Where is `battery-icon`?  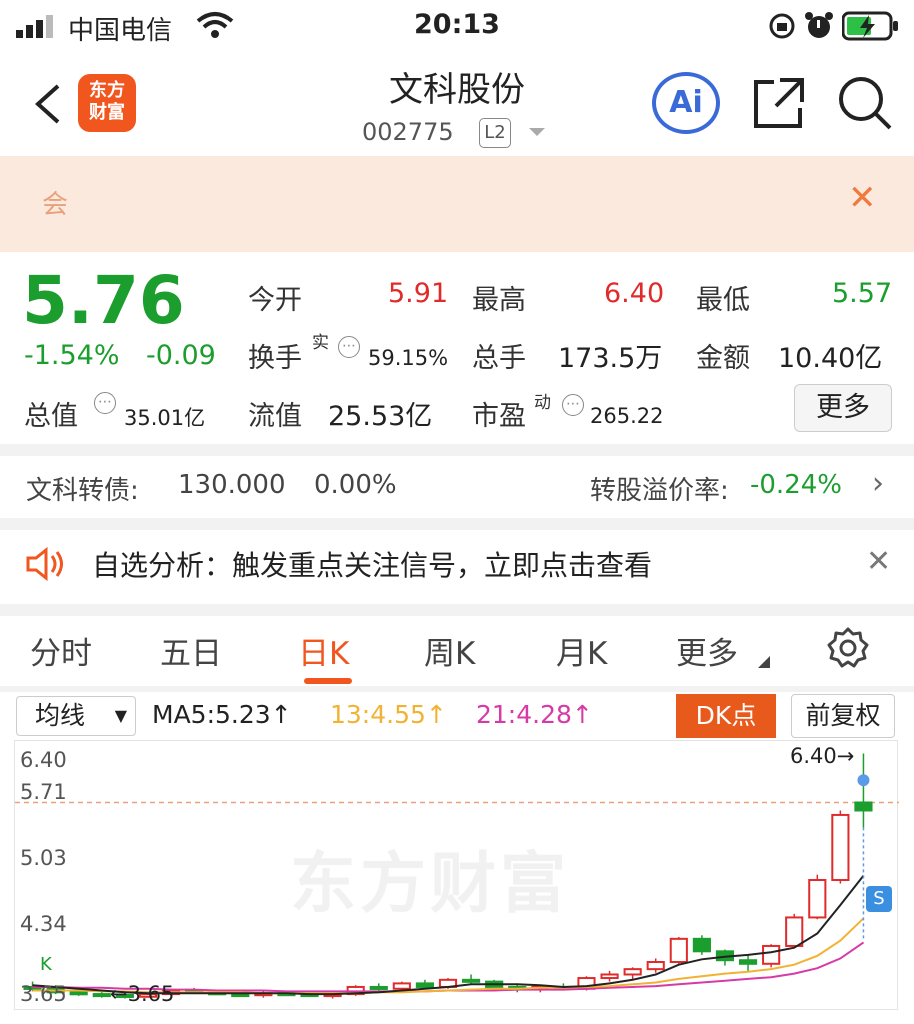 battery-icon is located at coordinates (870, 26).